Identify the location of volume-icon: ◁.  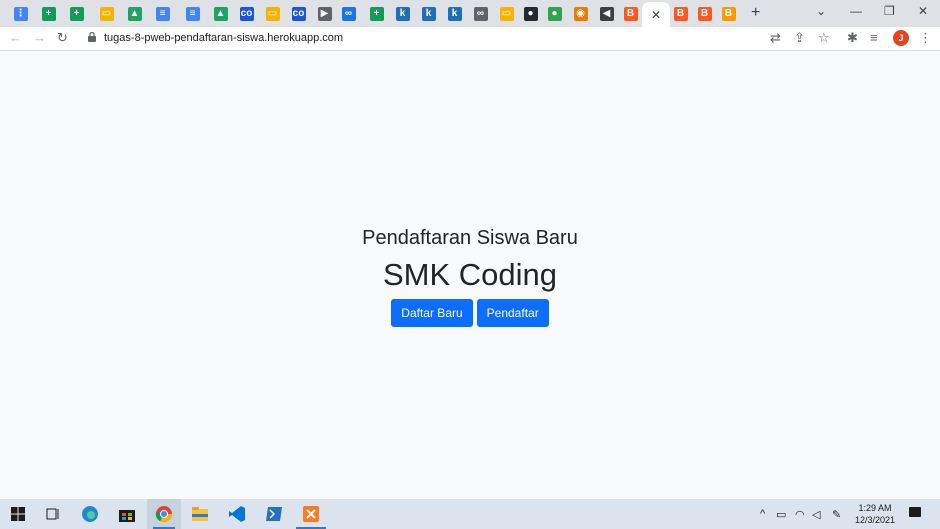
(816, 514).